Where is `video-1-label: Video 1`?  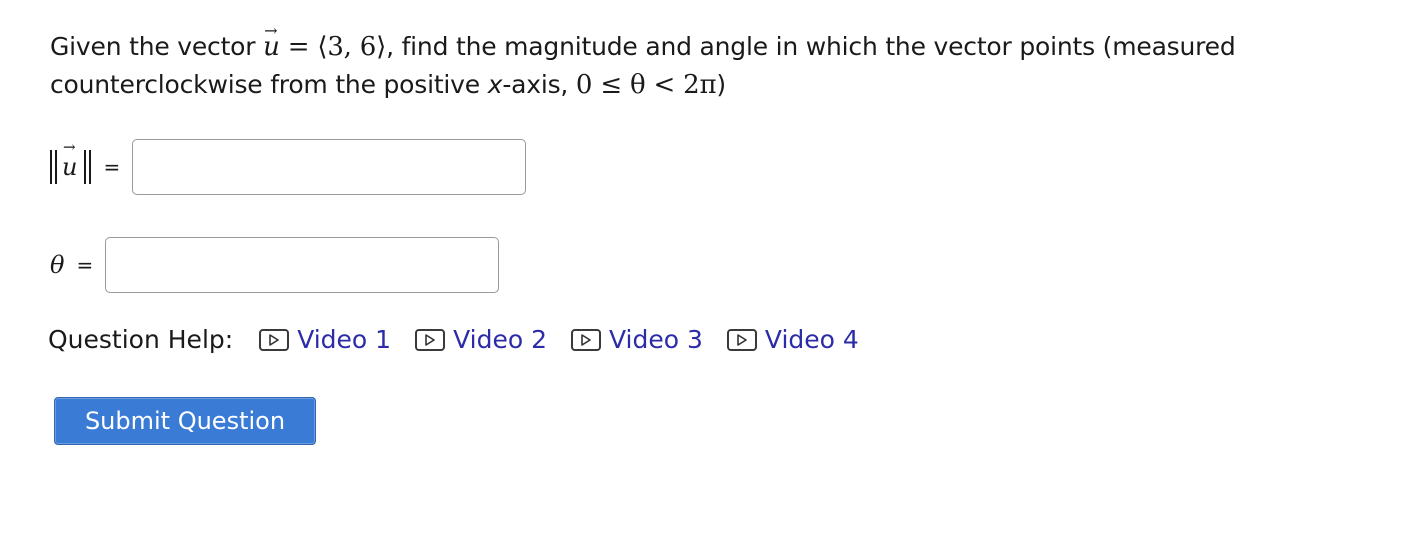
video-1-label: Video 1 is located at coordinates (344, 339).